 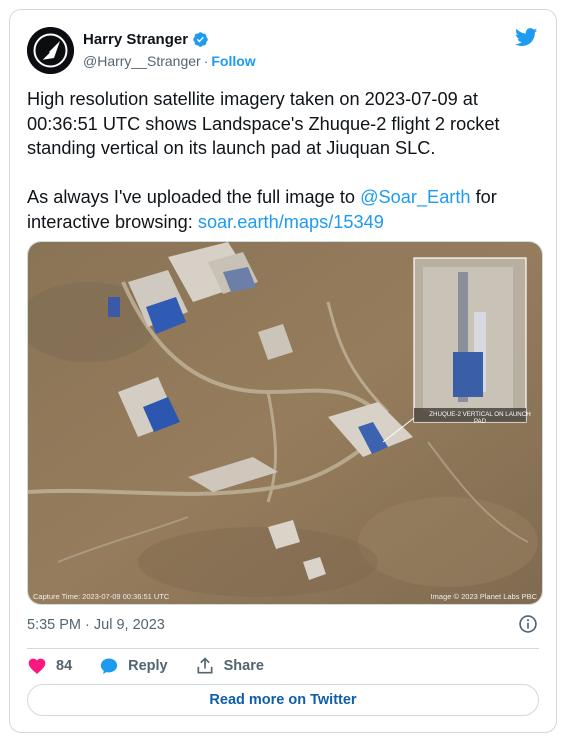 I want to click on follow-button: Follow, so click(x=233, y=61).